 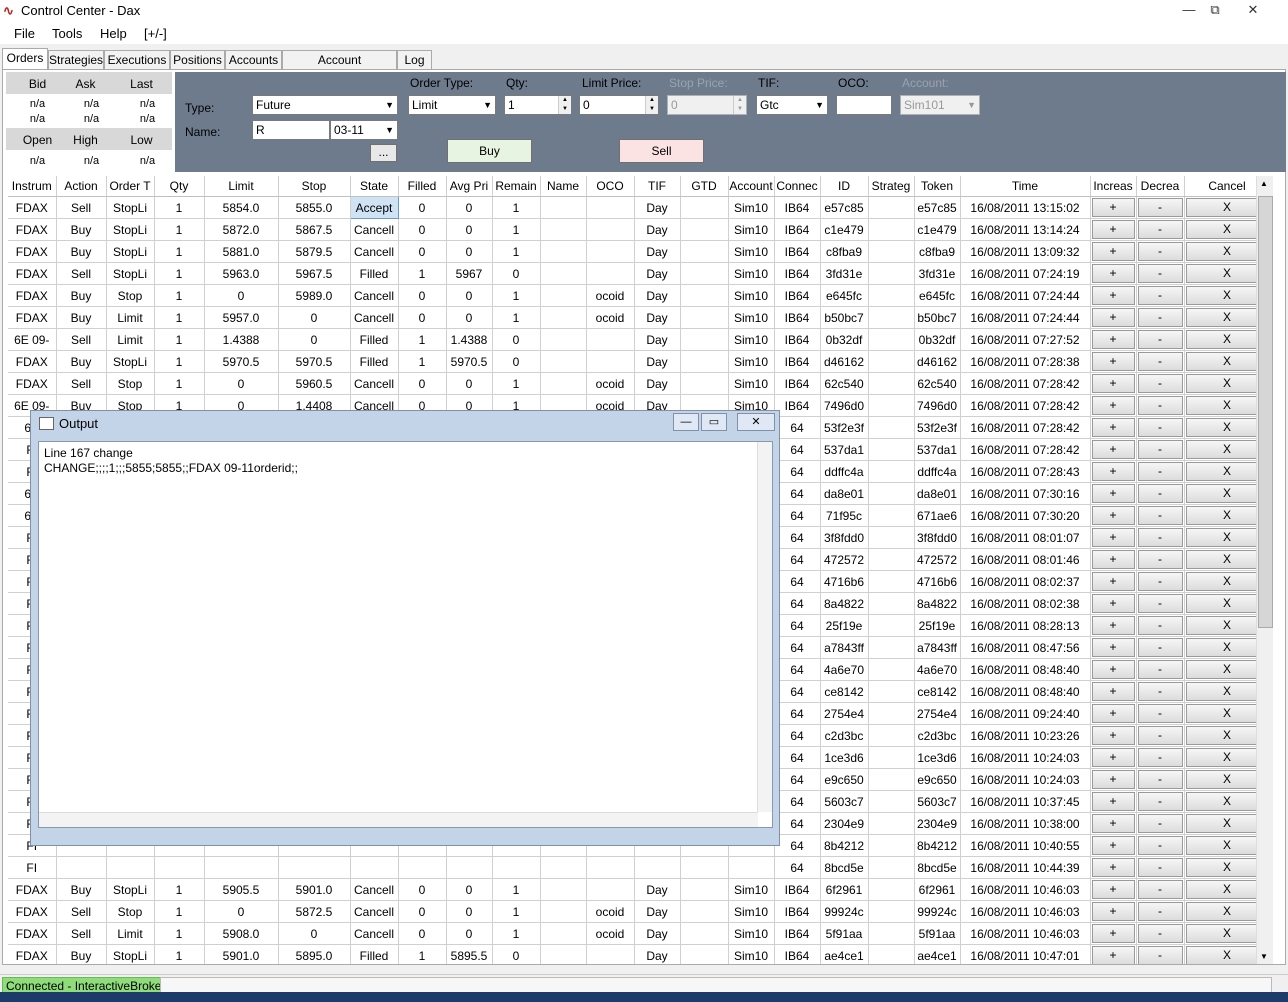 What do you see at coordinates (797, 186) in the screenshot?
I see `column-header: Connec` at bounding box center [797, 186].